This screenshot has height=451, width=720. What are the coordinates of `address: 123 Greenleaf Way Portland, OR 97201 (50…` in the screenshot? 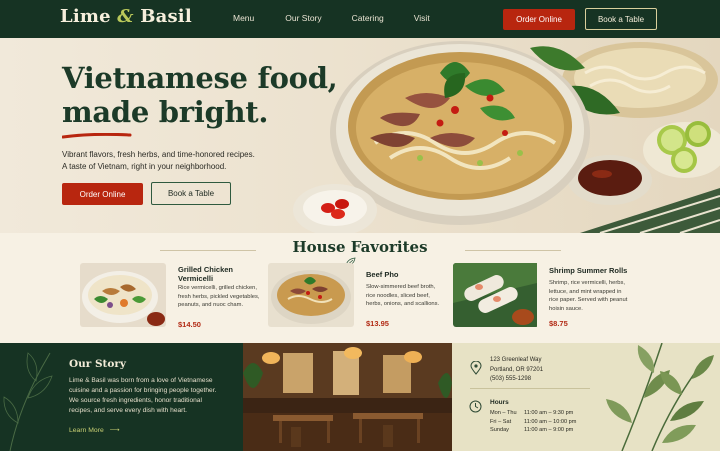 It's located at (516, 370).